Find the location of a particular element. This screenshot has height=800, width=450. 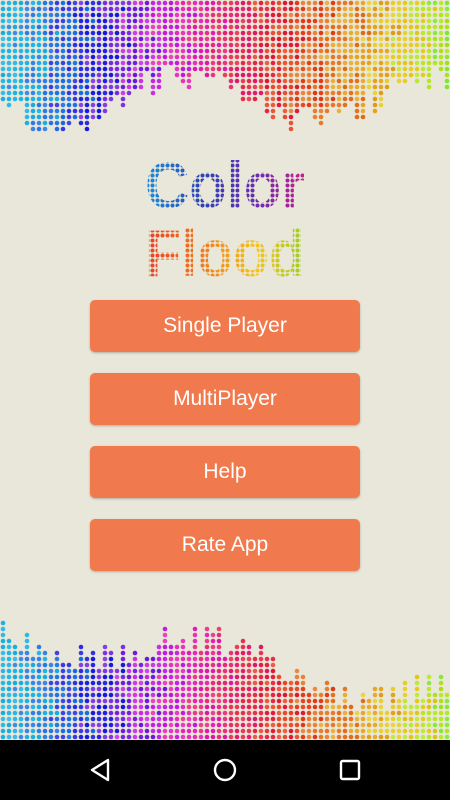

rate-app-button: Rate App is located at coordinates (225, 545).